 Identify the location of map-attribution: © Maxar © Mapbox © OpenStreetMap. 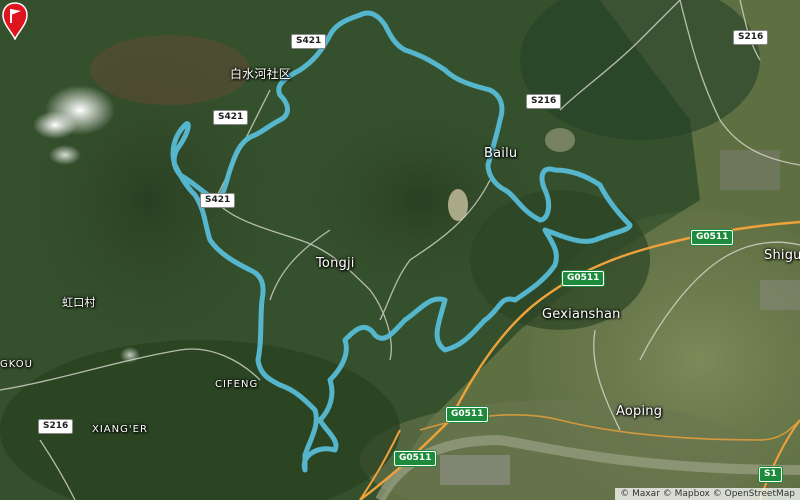
(707, 494).